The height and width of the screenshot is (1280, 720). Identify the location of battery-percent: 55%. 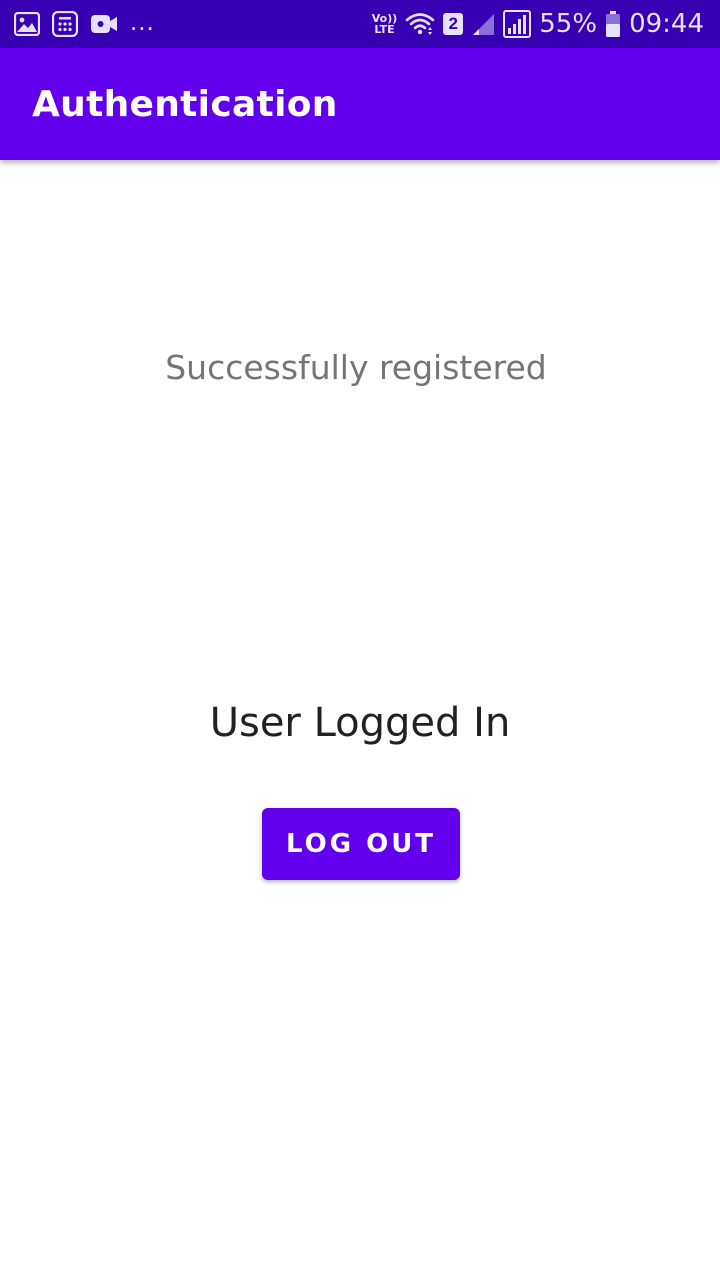
(568, 24).